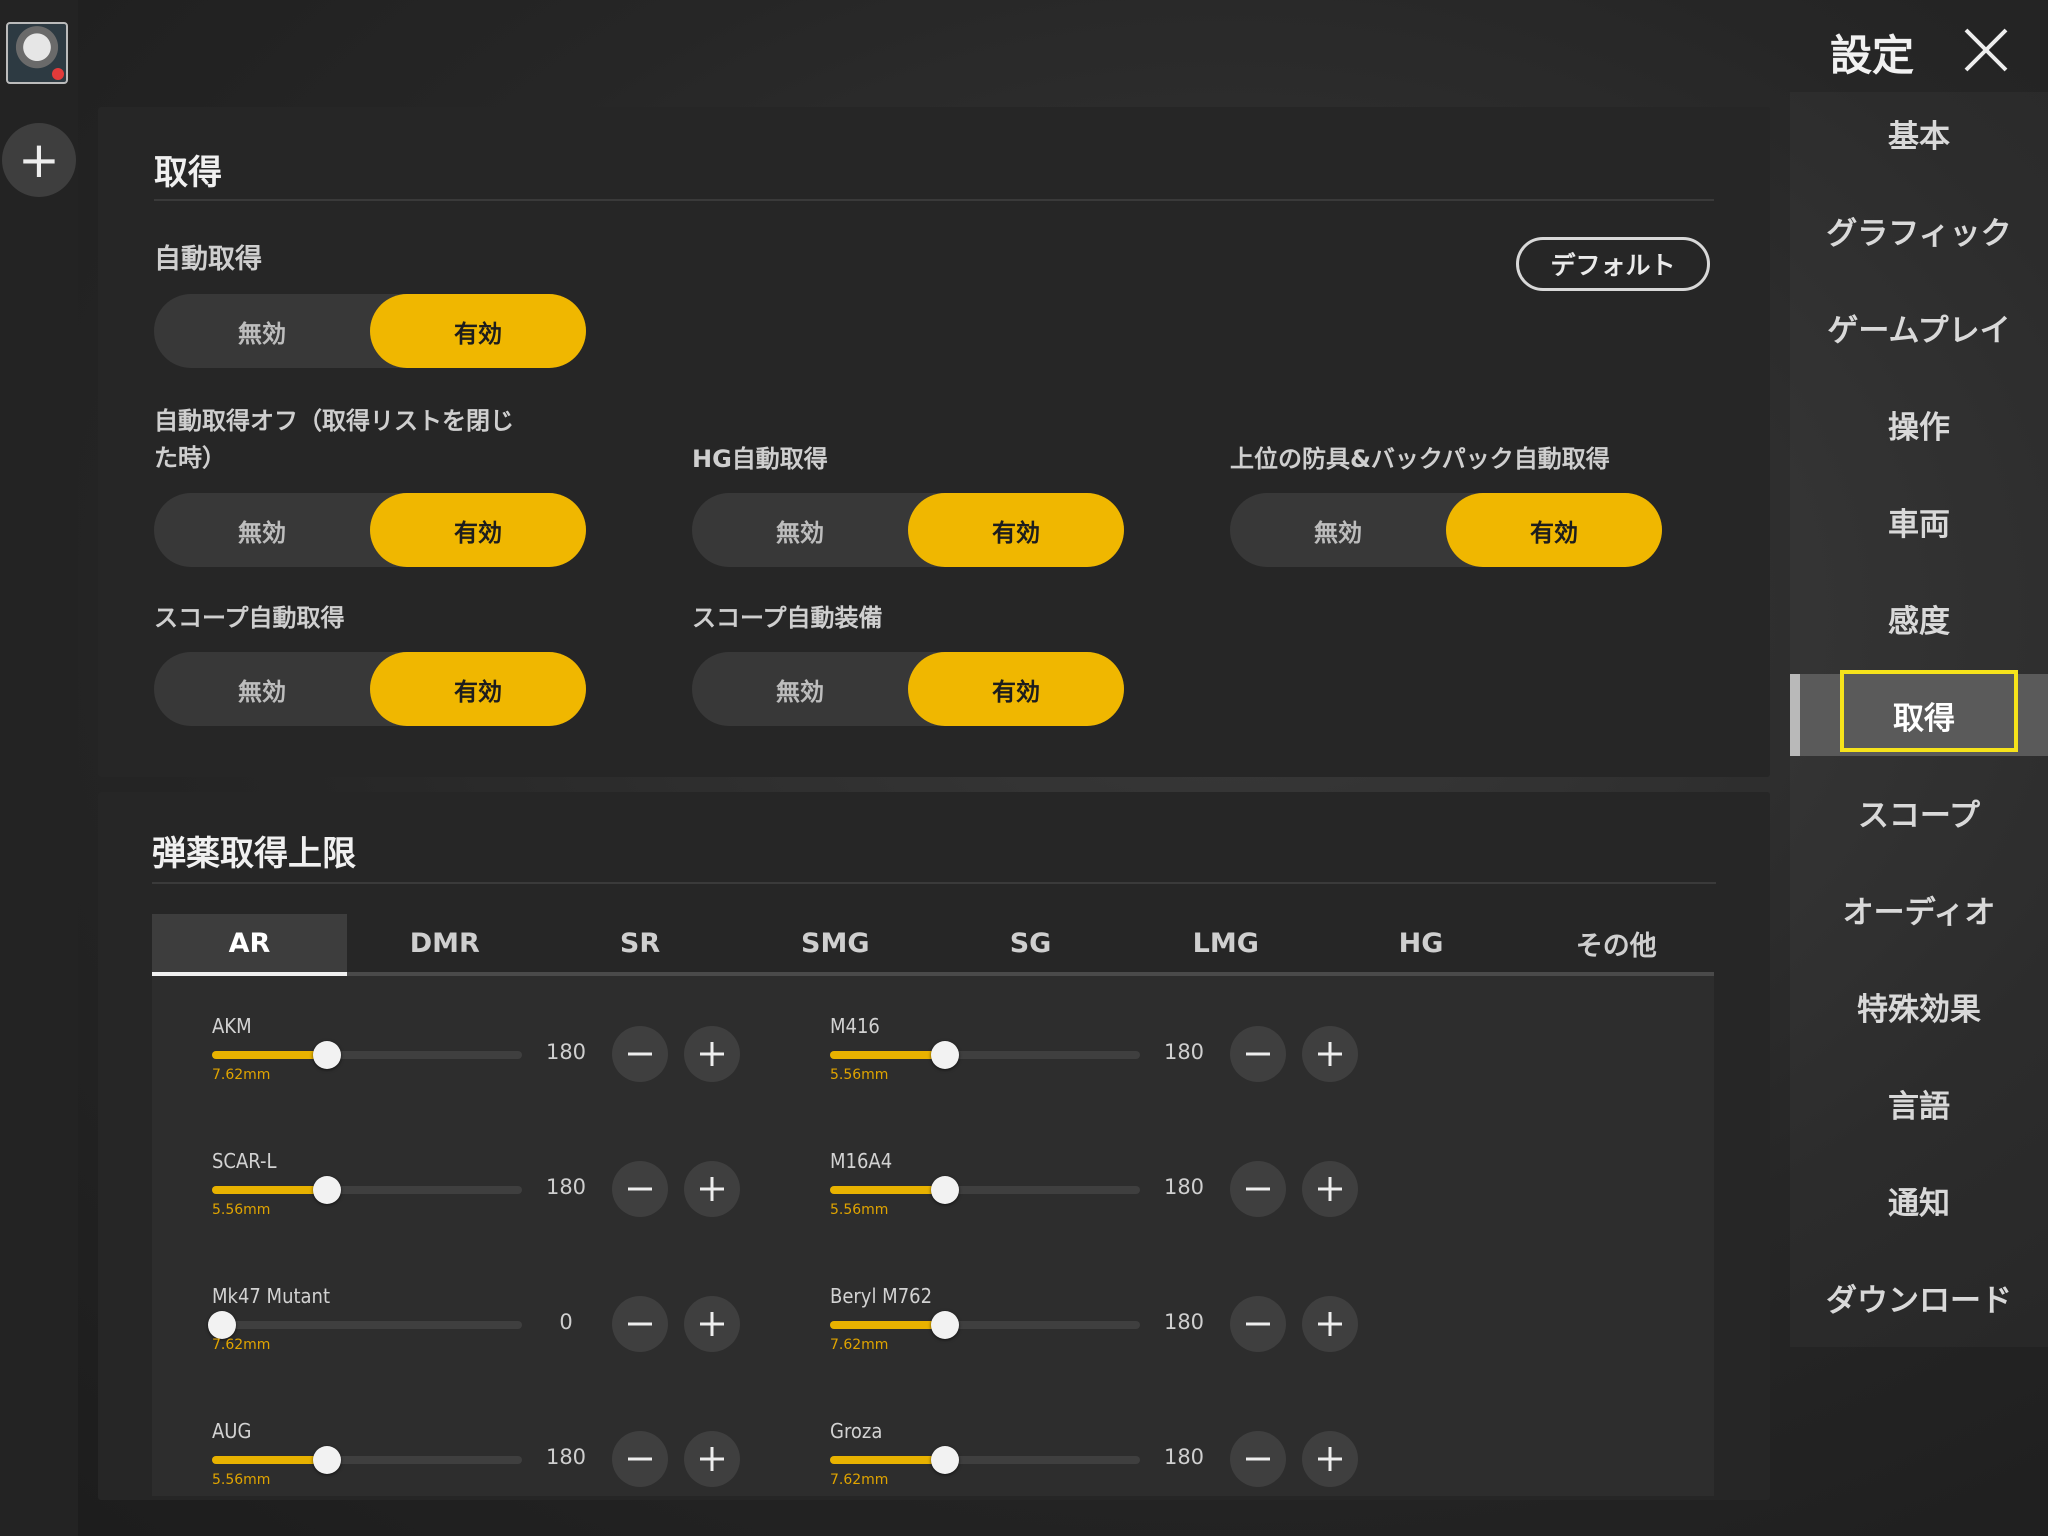  Describe the element at coordinates (1919, 424) in the screenshot. I see `nav-item-3: 操作` at that location.